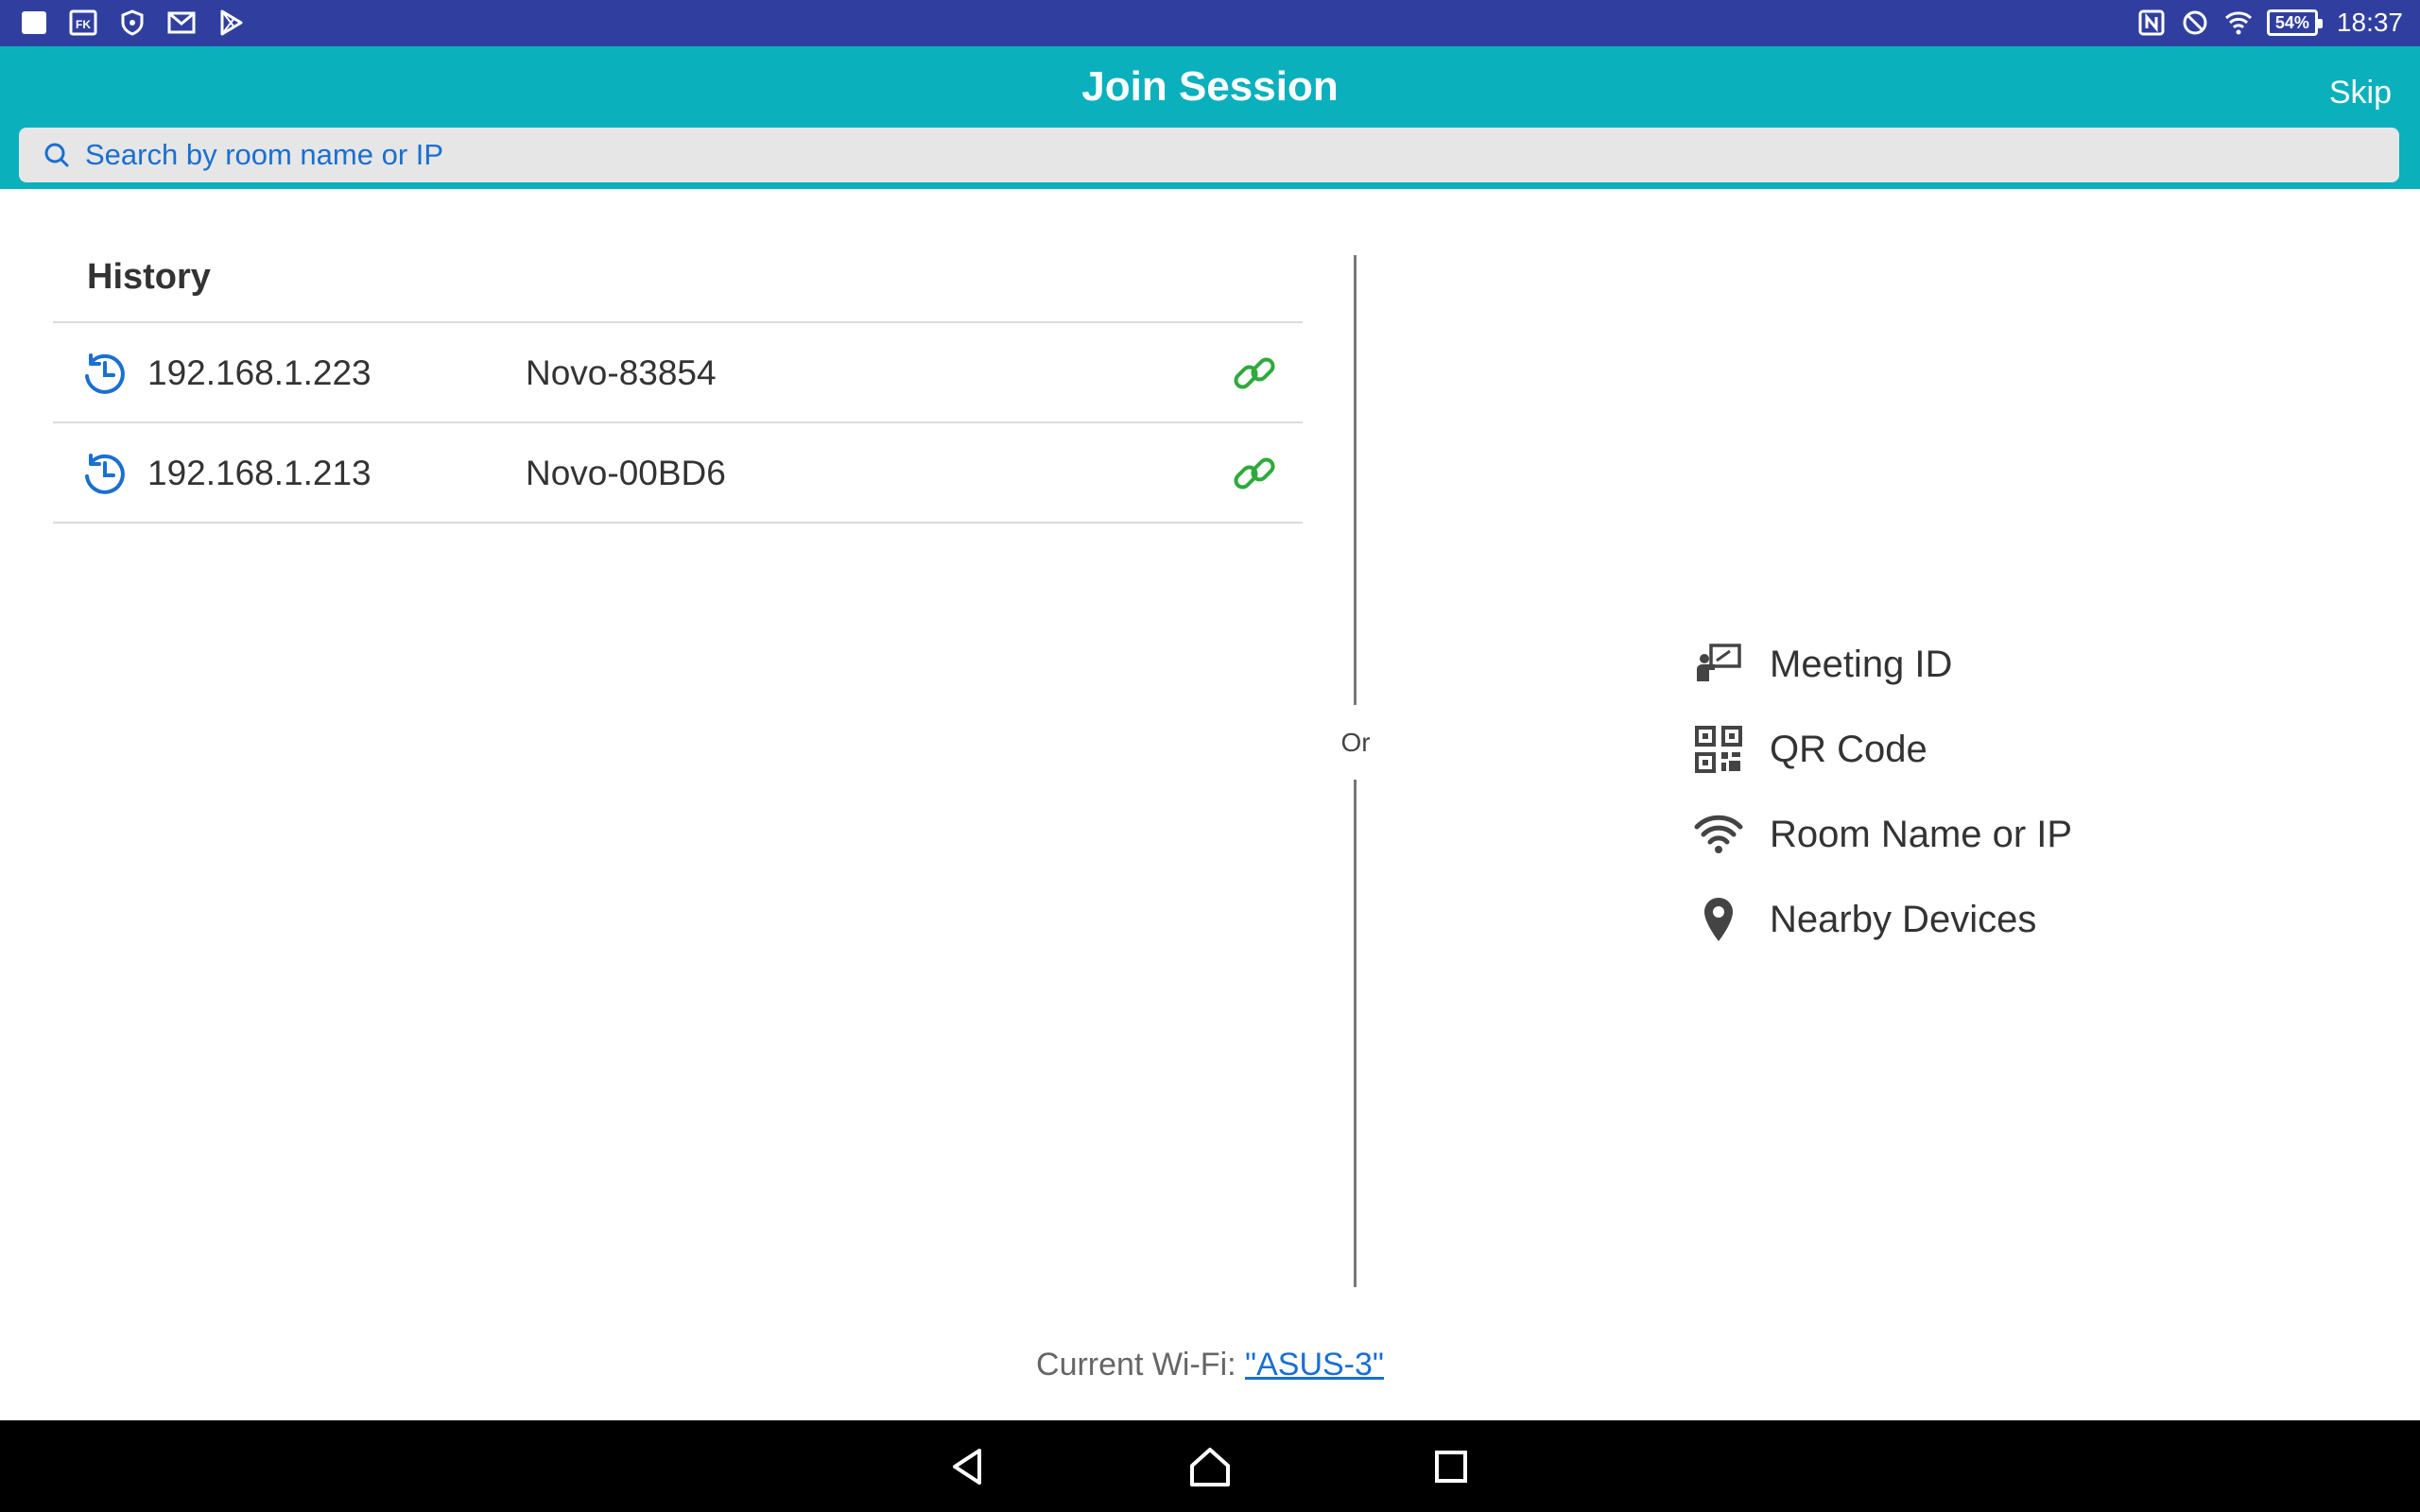  What do you see at coordinates (1210, 86) in the screenshot?
I see `page-title: Join Session` at bounding box center [1210, 86].